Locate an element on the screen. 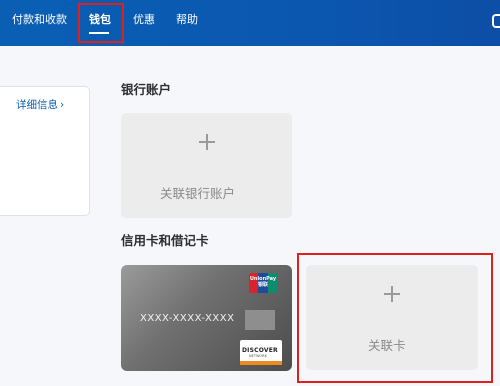 The width and height of the screenshot is (500, 386). chevron-right-icon: › is located at coordinates (62, 105).